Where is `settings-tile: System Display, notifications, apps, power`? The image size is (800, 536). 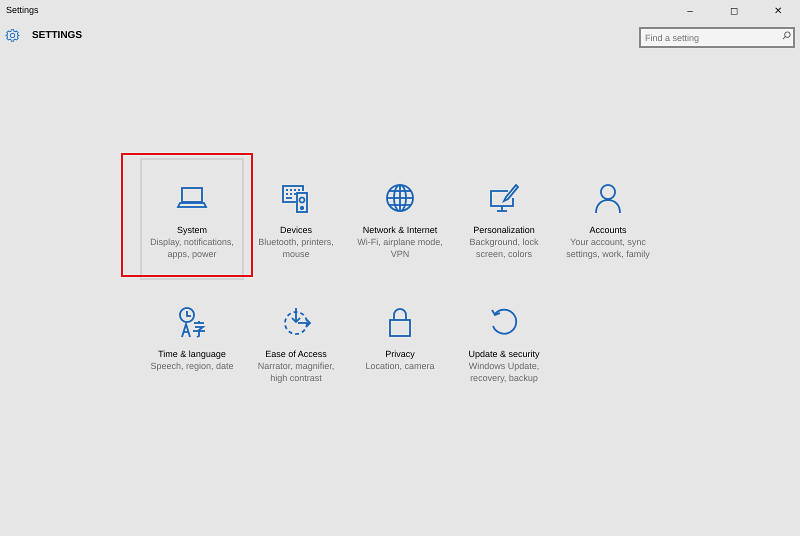 settings-tile: System Display, notifications, apps, power is located at coordinates (192, 219).